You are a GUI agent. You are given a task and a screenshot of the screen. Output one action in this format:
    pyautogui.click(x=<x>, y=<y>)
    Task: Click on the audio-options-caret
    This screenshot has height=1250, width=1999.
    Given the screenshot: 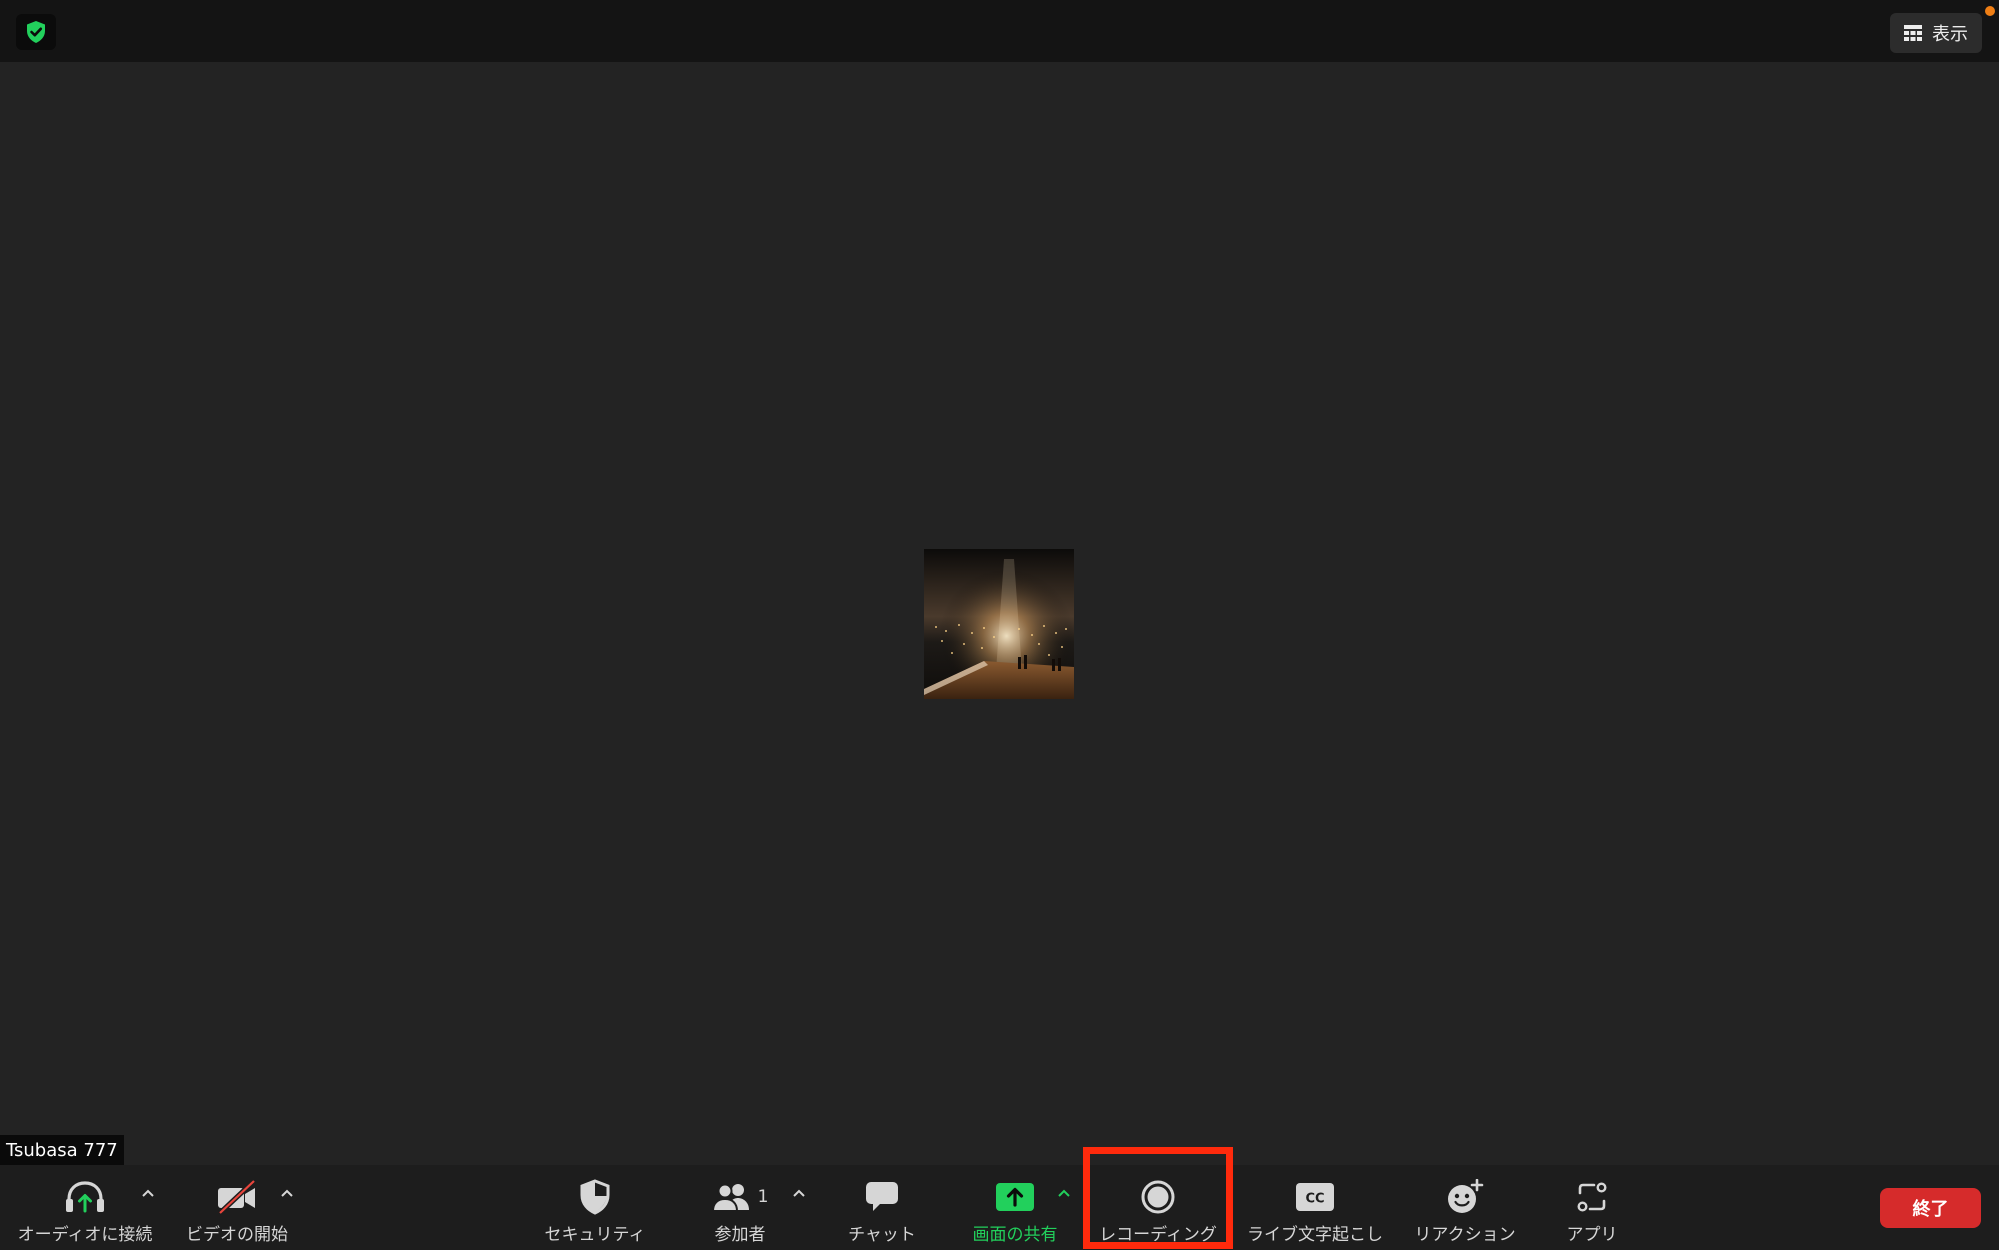 What is the action you would take?
    pyautogui.click(x=148, y=1193)
    